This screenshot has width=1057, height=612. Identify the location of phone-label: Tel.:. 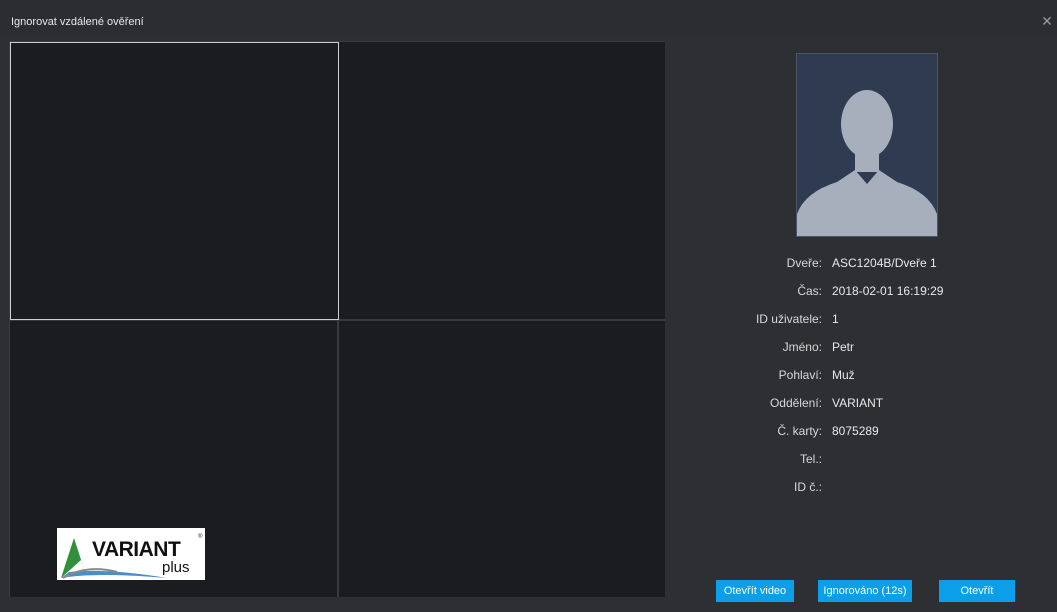
(810, 459).